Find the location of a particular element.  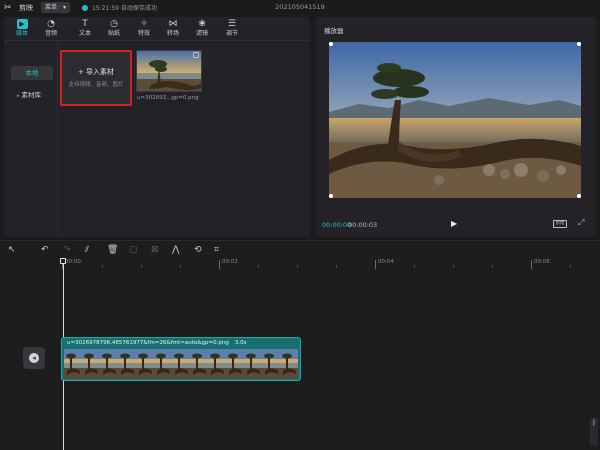

reverse-icon: ⊠ is located at coordinates (155, 250).